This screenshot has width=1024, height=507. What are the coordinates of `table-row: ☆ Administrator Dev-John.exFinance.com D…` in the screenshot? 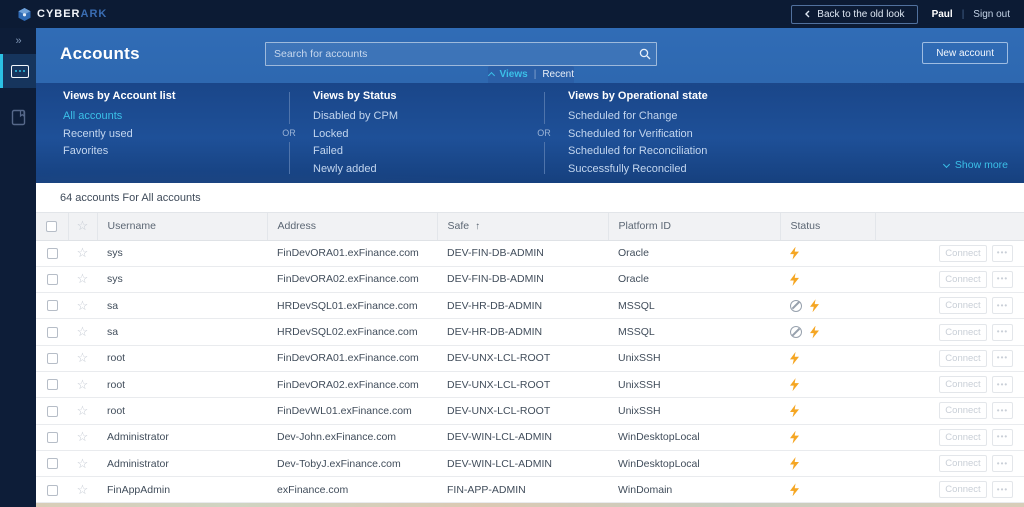 It's located at (530, 437).